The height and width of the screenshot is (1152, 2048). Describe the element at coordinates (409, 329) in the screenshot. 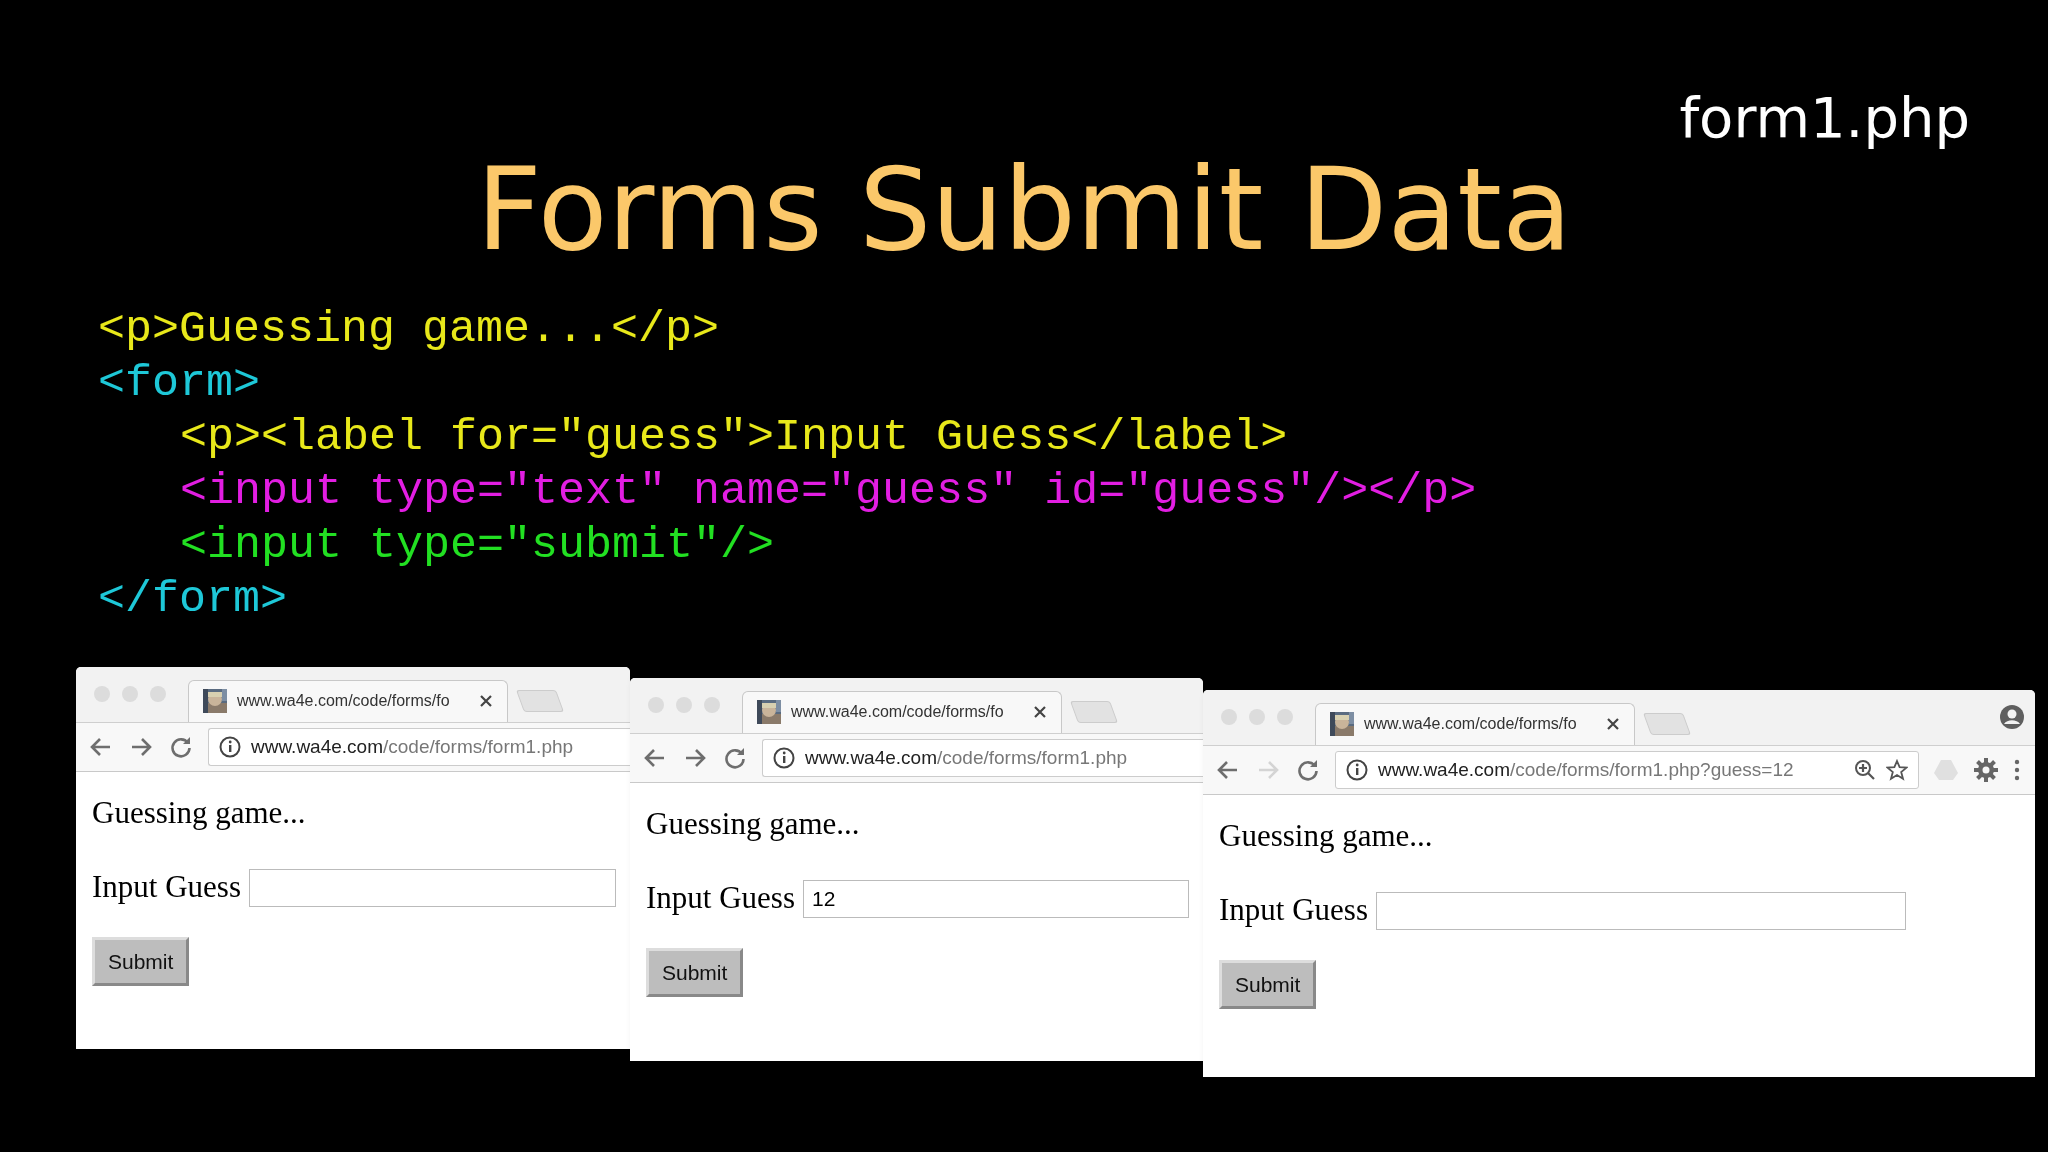

I see `code-line: <p>Guessing game...</p>` at that location.